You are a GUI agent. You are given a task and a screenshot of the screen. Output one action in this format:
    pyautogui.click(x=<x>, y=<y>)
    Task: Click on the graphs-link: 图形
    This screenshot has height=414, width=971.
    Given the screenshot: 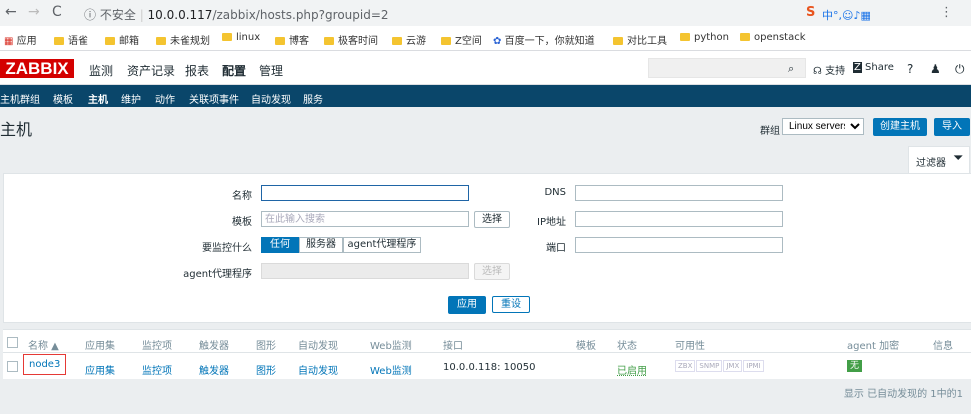 What is the action you would take?
    pyautogui.click(x=266, y=369)
    